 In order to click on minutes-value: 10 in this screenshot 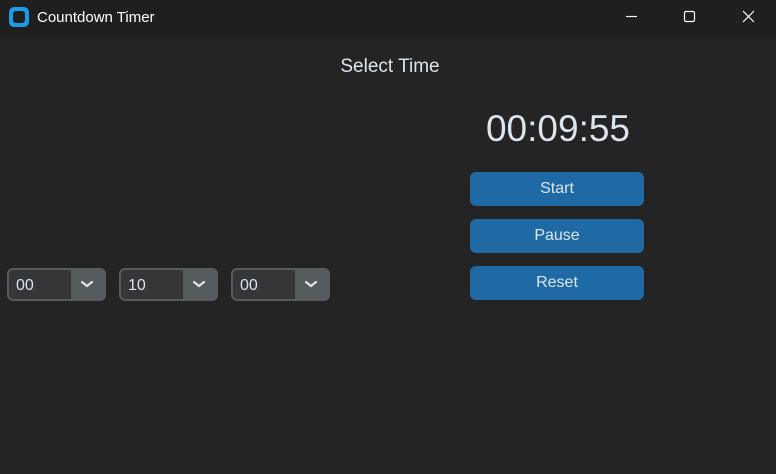, I will do `click(137, 285)`.